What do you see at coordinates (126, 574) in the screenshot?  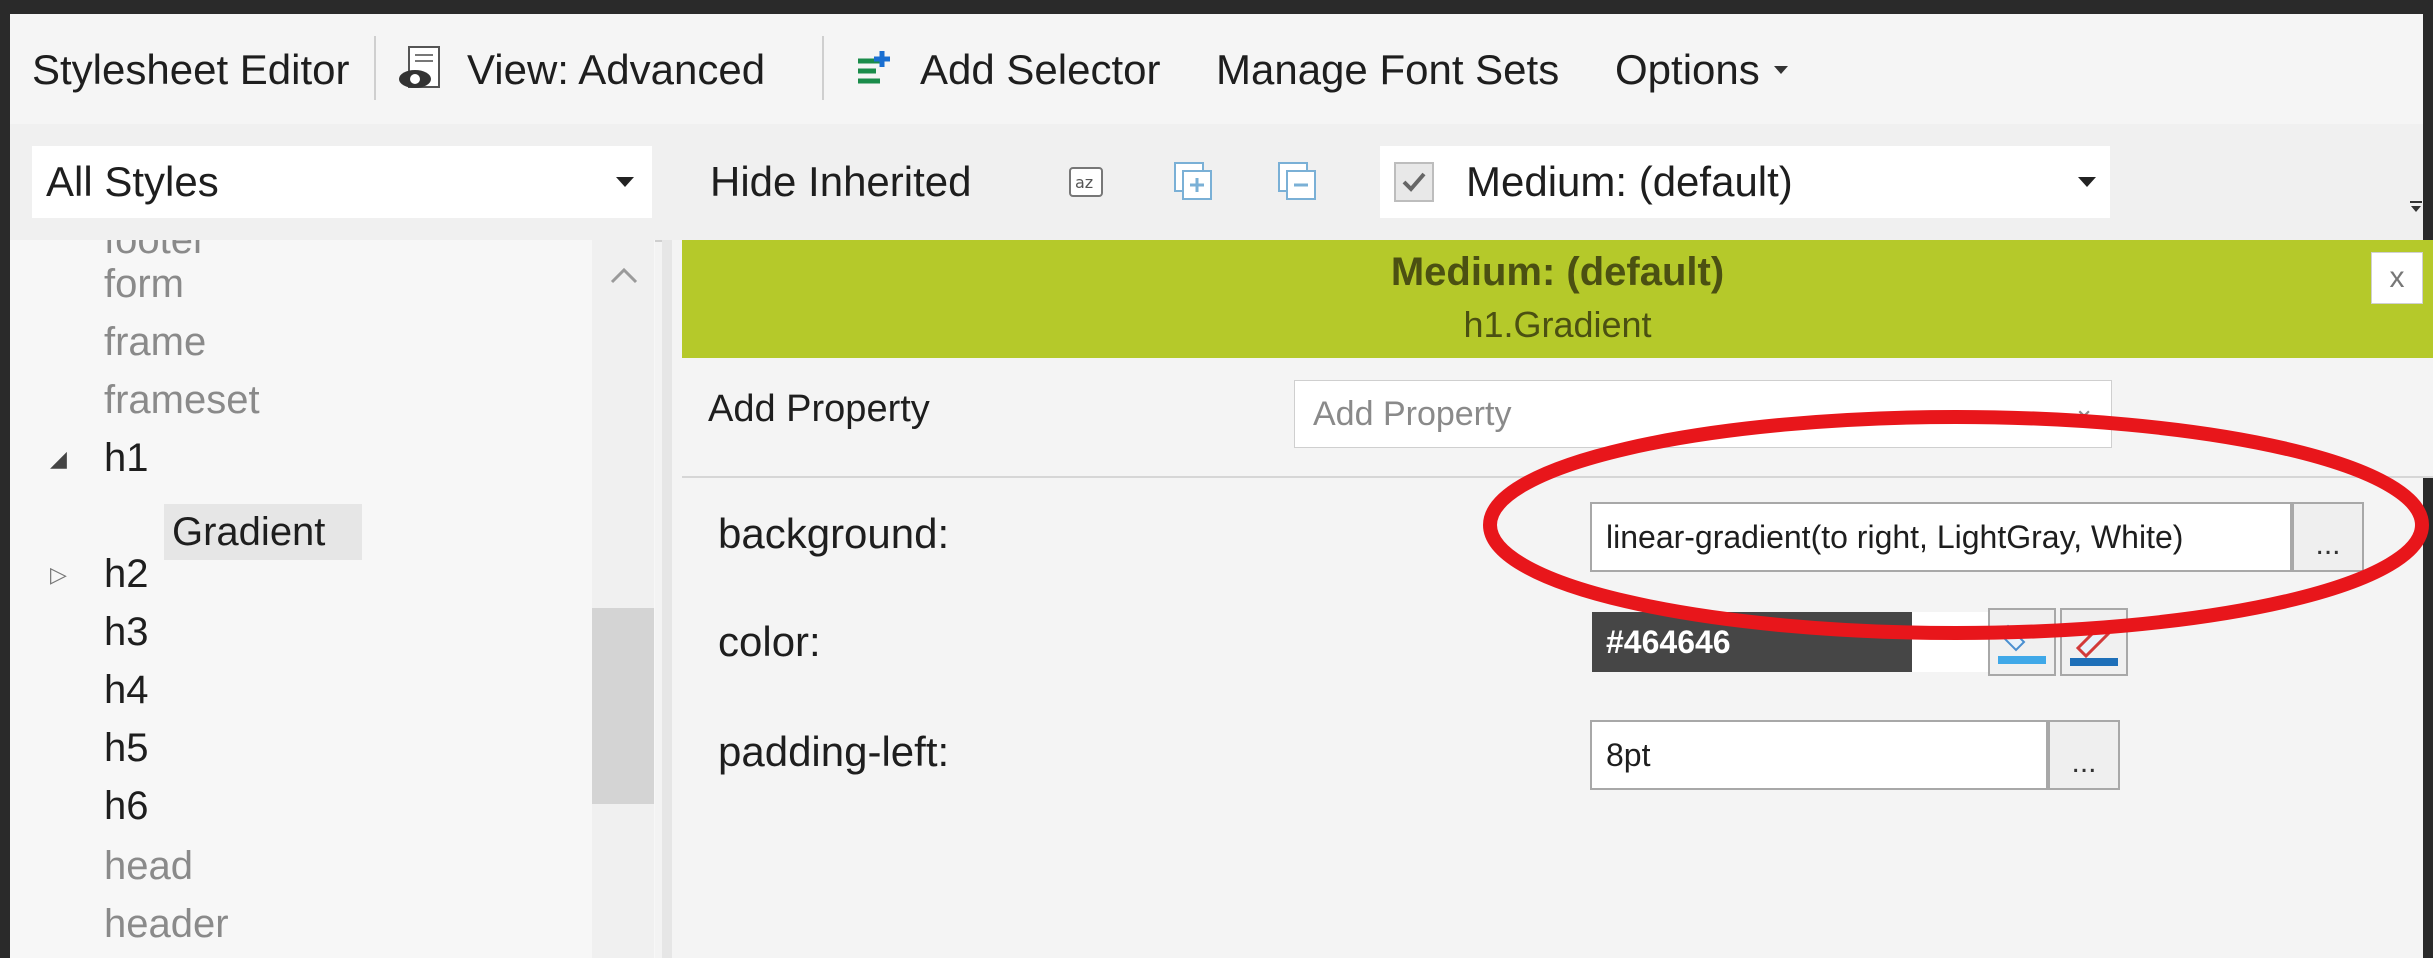 I see `tree-item: h2` at bounding box center [126, 574].